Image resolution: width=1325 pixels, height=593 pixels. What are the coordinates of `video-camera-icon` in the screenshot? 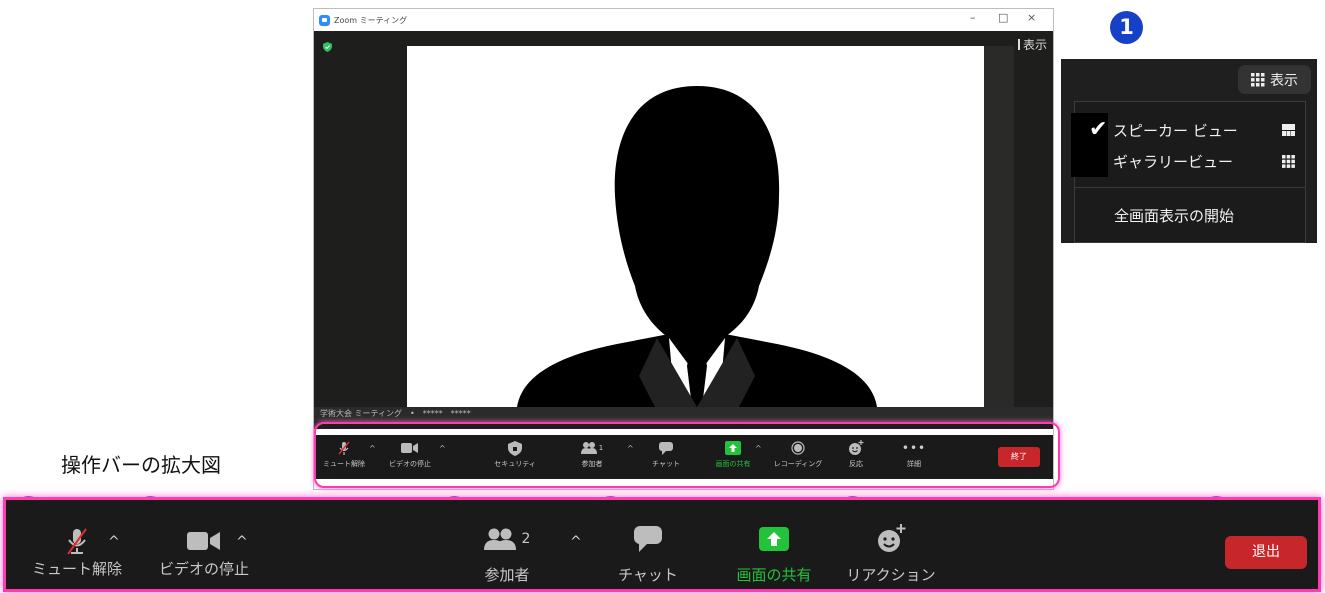 It's located at (203, 541).